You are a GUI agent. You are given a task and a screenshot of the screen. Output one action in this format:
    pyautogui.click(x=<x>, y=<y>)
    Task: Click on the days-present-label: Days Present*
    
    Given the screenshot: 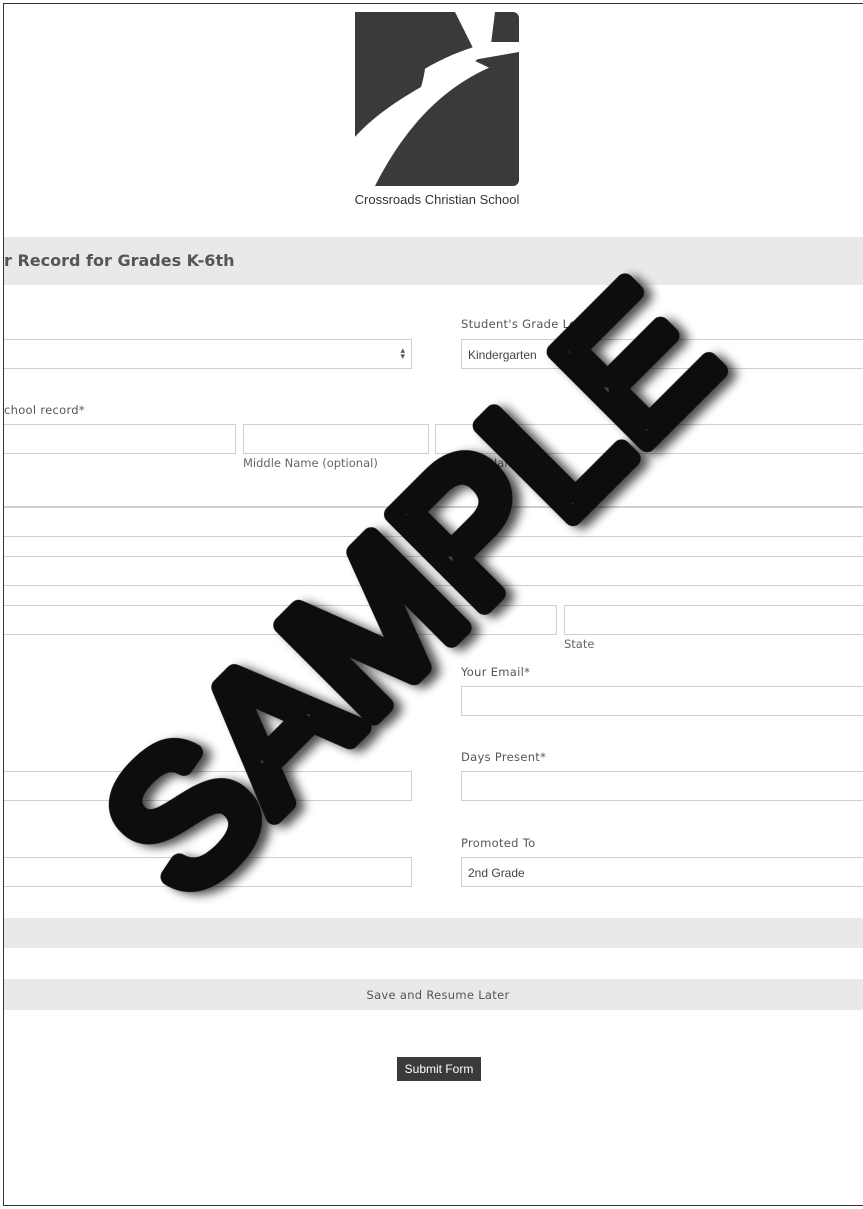 What is the action you would take?
    pyautogui.click(x=503, y=757)
    